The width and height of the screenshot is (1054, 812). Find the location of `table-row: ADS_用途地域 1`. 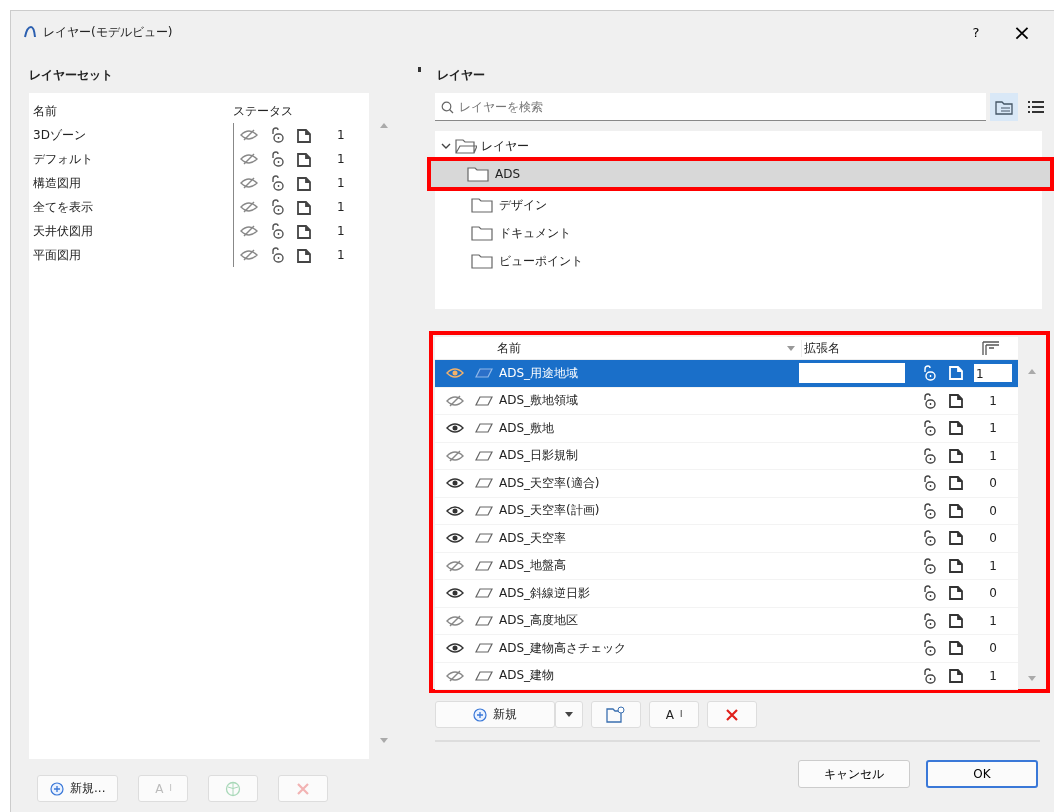

table-row: ADS_用途地域 1 is located at coordinates (726, 374).